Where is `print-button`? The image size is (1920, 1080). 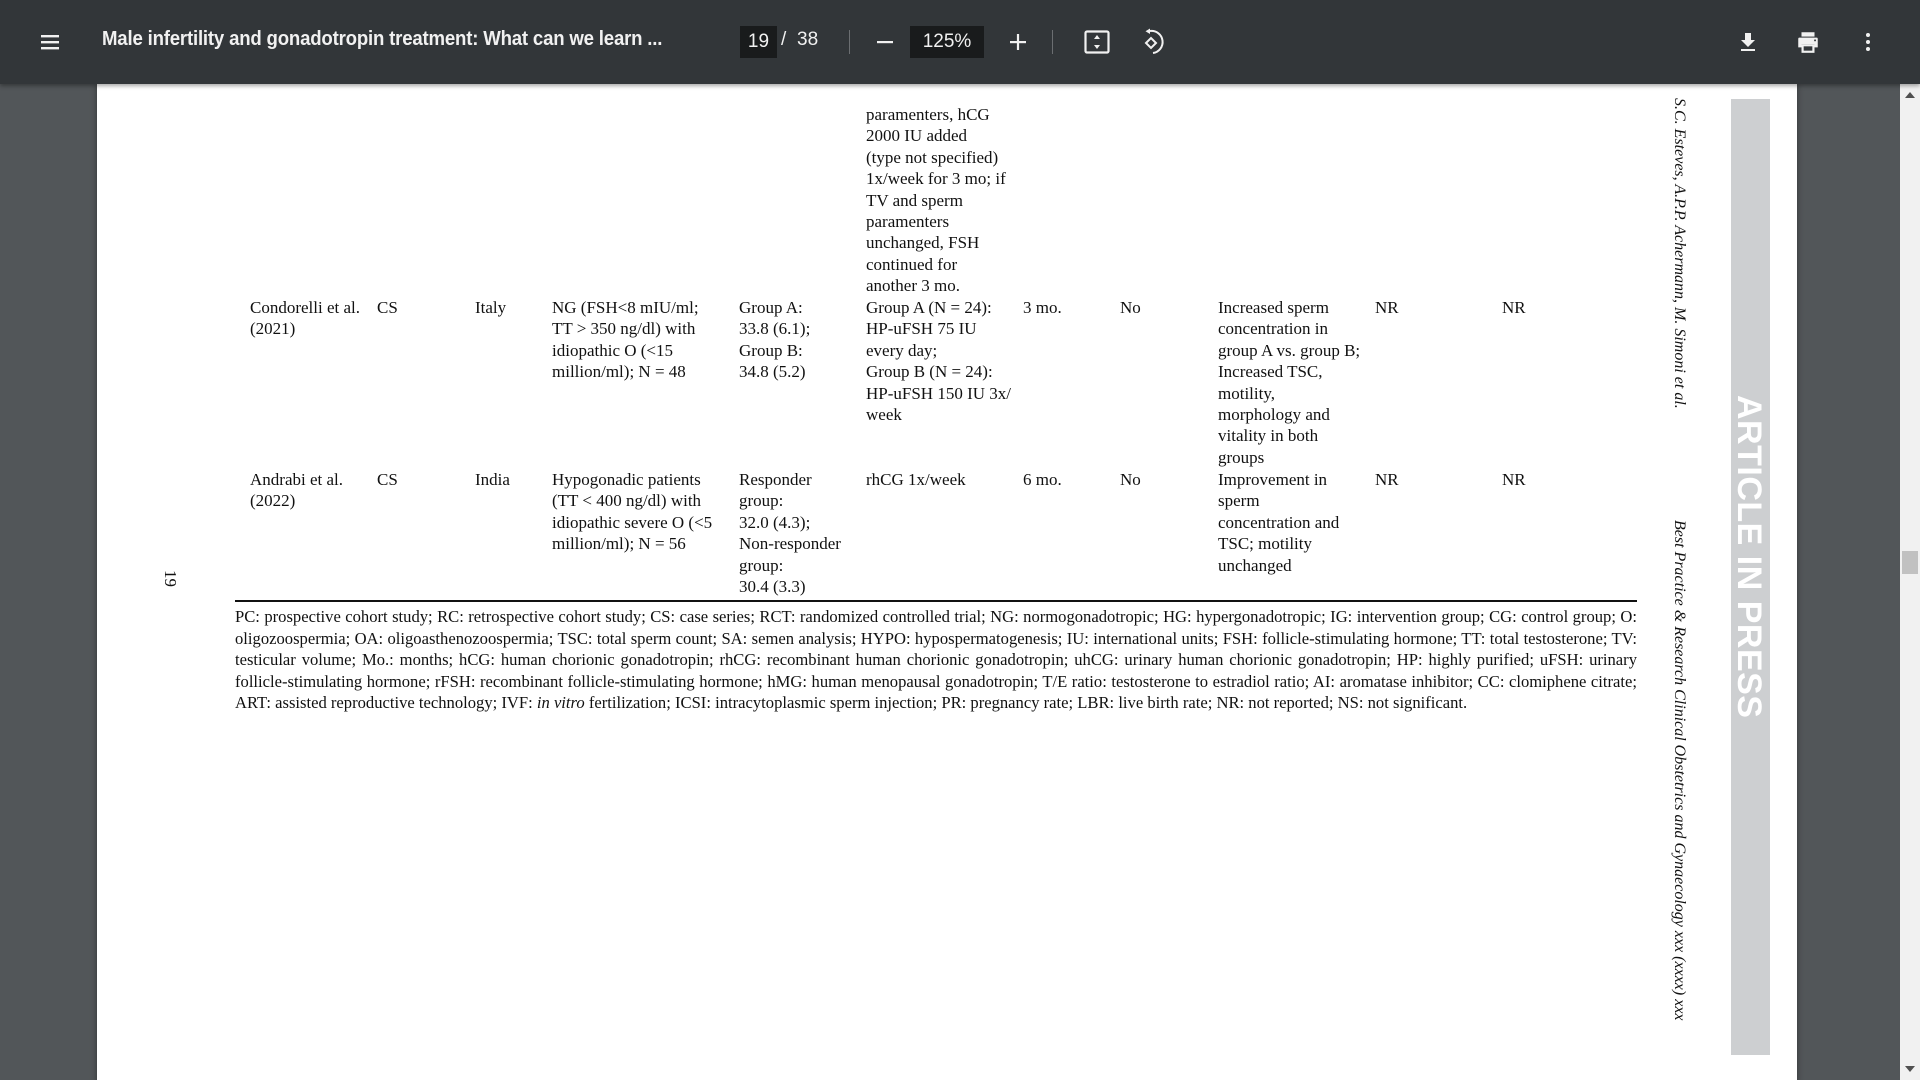 print-button is located at coordinates (1808, 42).